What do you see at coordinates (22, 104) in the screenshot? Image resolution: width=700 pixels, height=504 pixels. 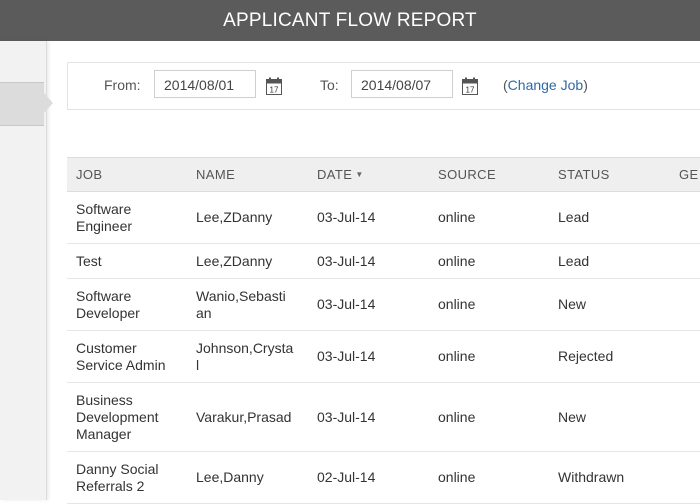 I see `sidebar-active-tab` at bounding box center [22, 104].